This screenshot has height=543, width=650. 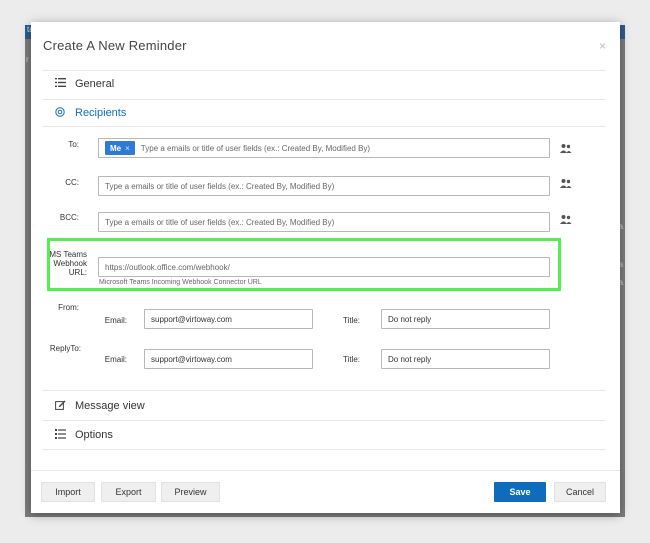 I want to click on import-button: Import, so click(x=68, y=492).